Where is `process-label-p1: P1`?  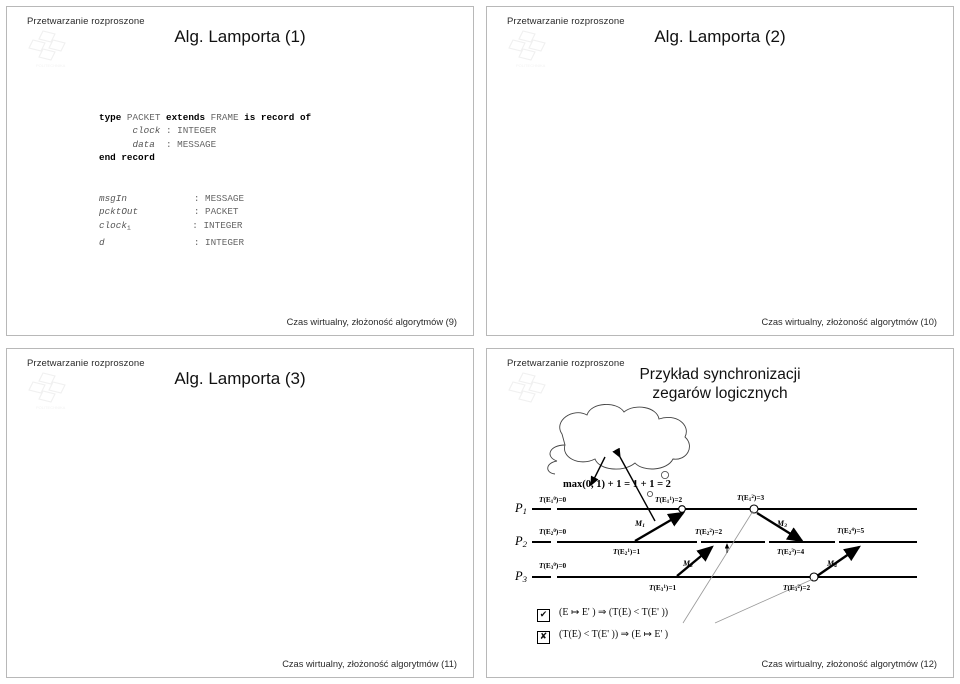 process-label-p1: P1 is located at coordinates (521, 508).